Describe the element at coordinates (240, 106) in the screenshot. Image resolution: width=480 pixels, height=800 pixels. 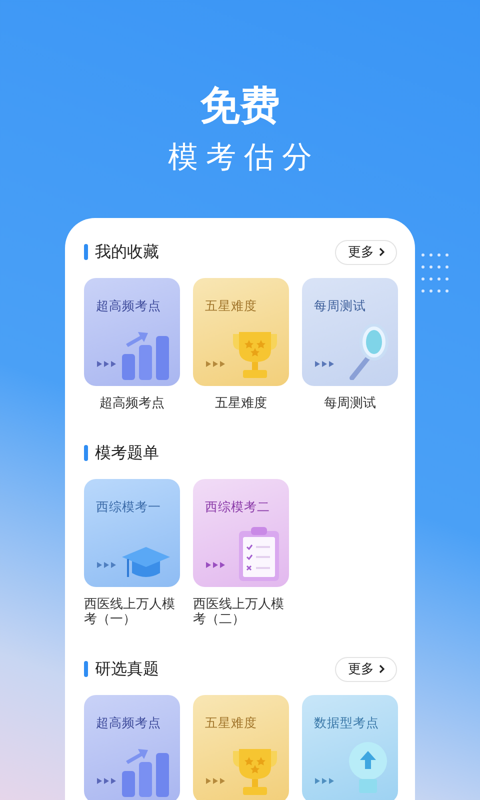
I see `hero-title: 免费` at that location.